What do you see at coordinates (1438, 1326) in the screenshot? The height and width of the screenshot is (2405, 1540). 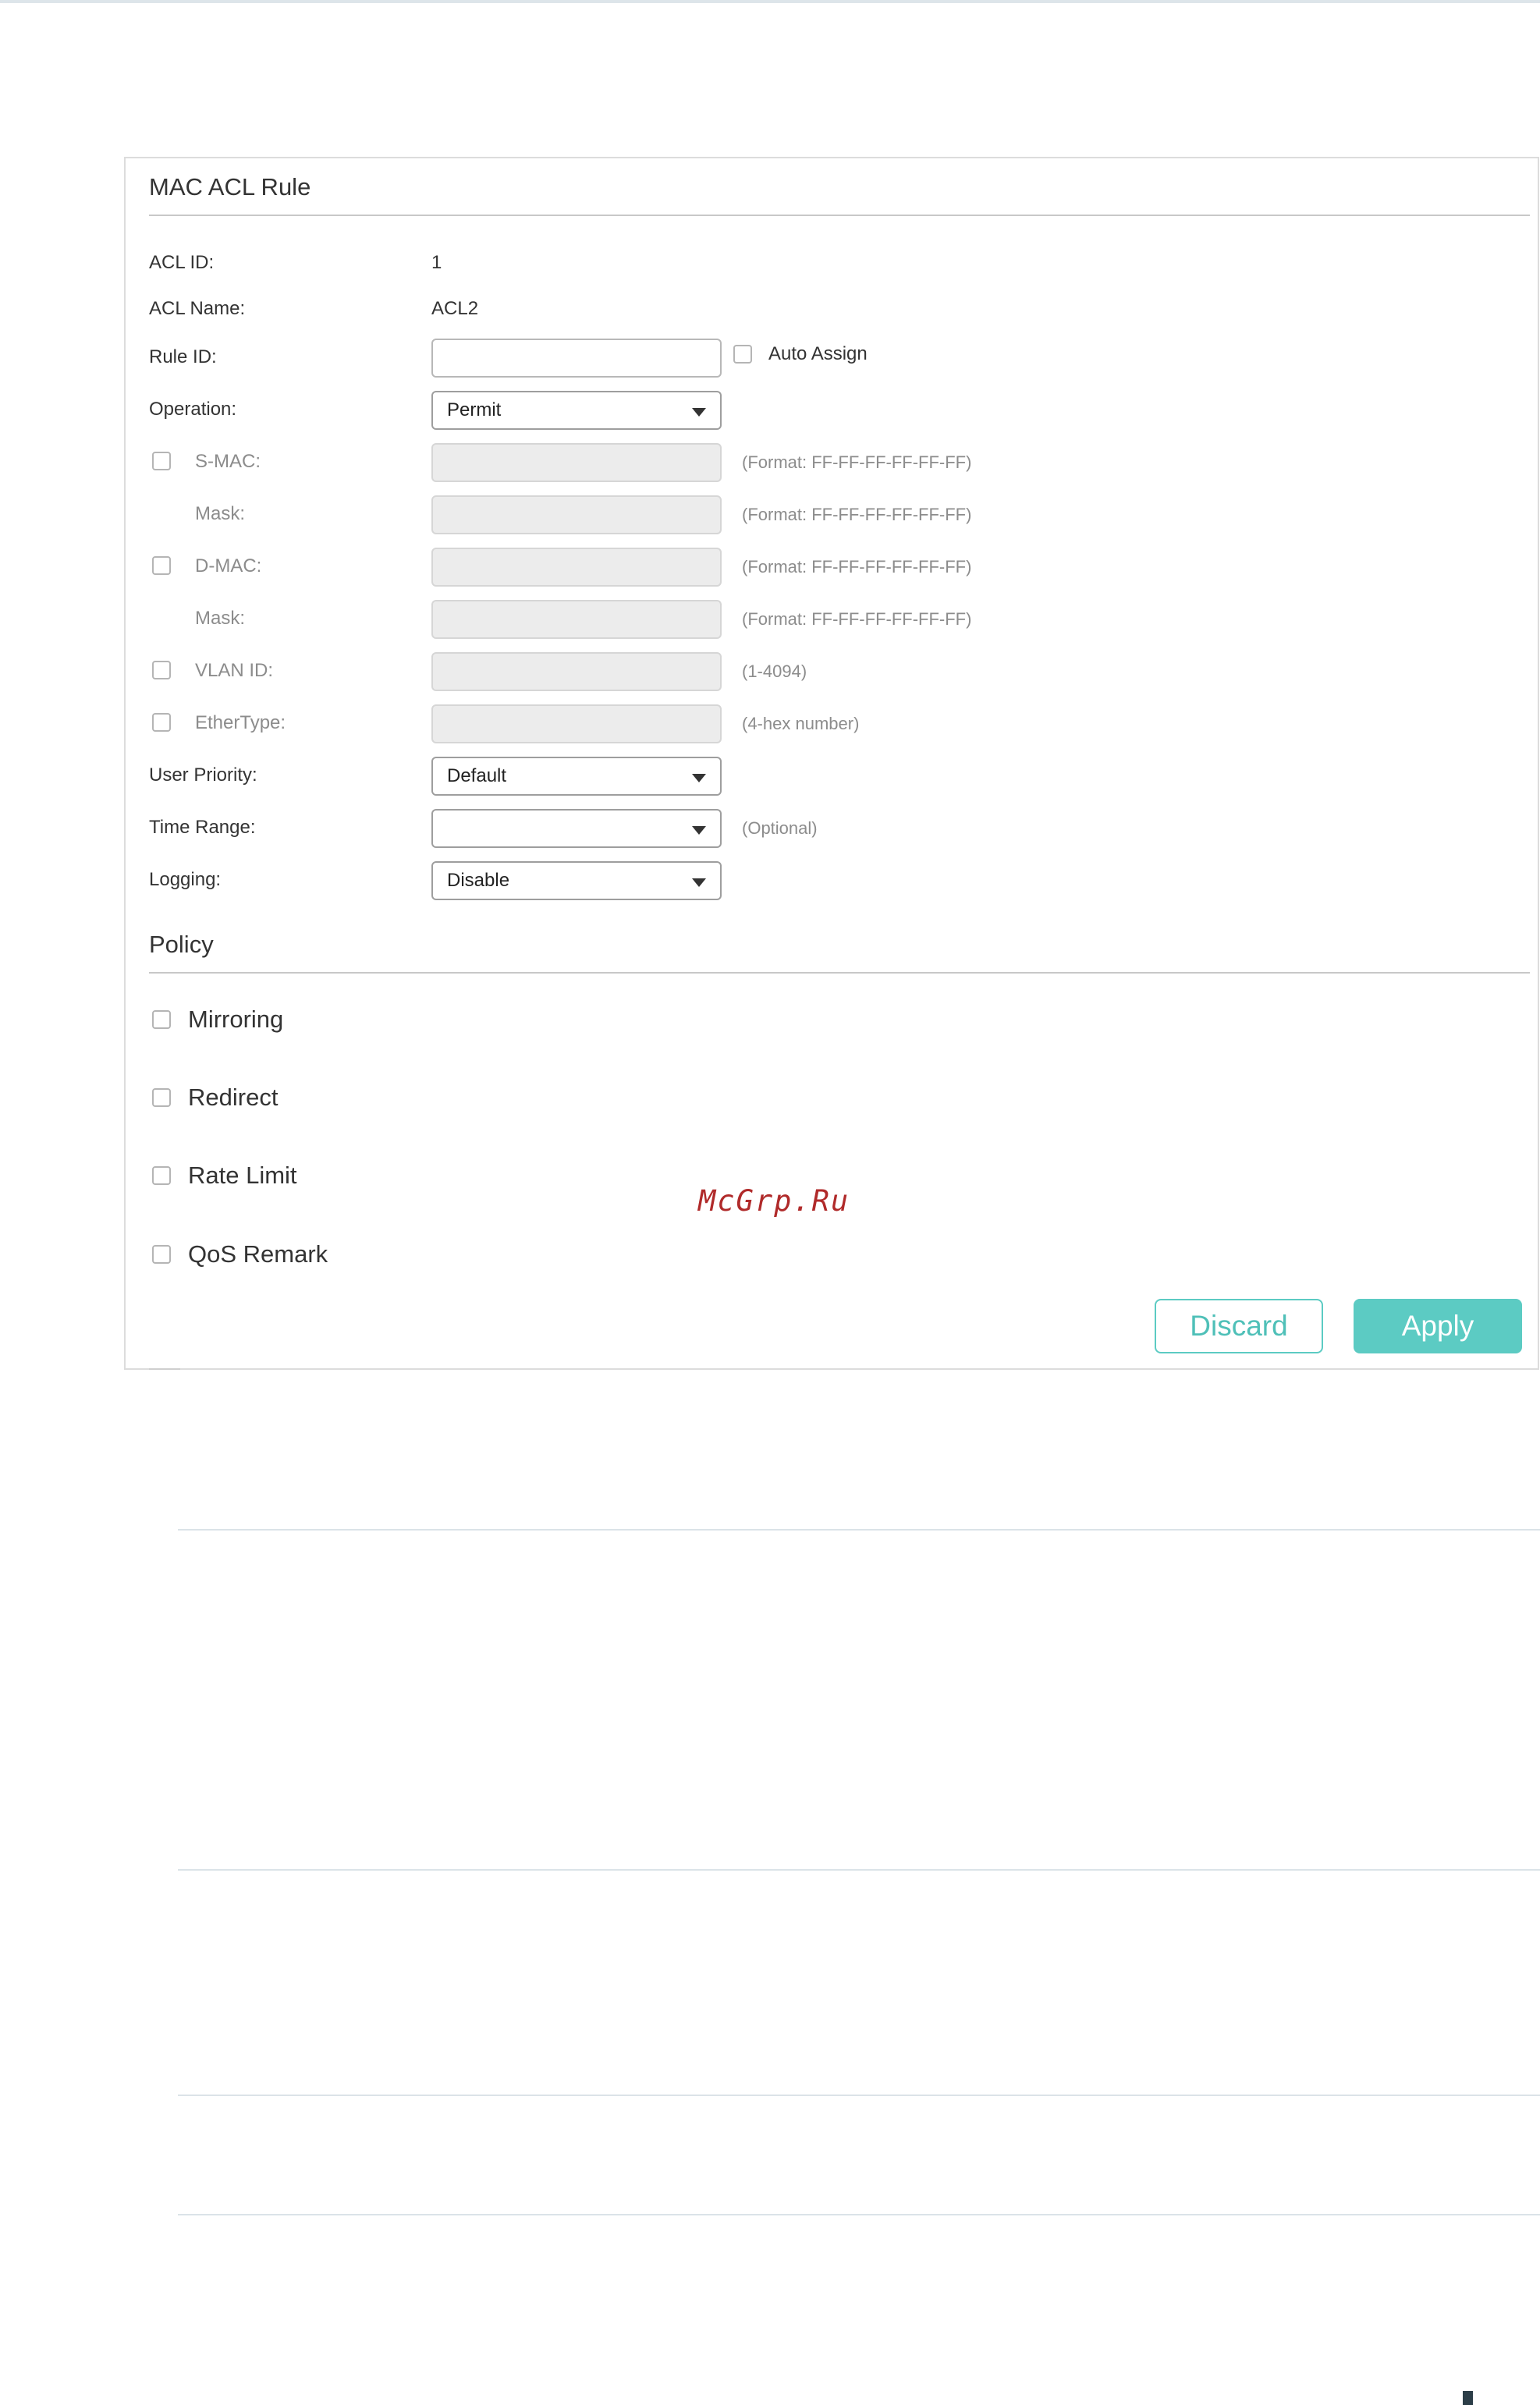 I see `apply-button: Apply` at bounding box center [1438, 1326].